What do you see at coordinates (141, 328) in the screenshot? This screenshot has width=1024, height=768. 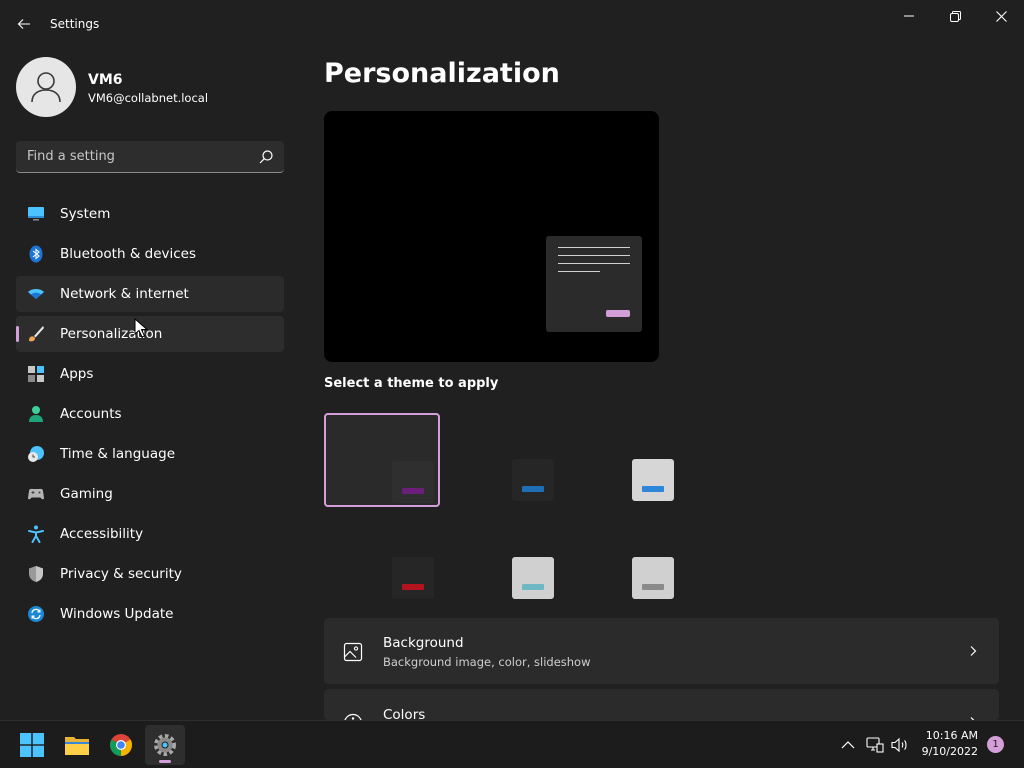 I see `mouse-cursor-icon` at bounding box center [141, 328].